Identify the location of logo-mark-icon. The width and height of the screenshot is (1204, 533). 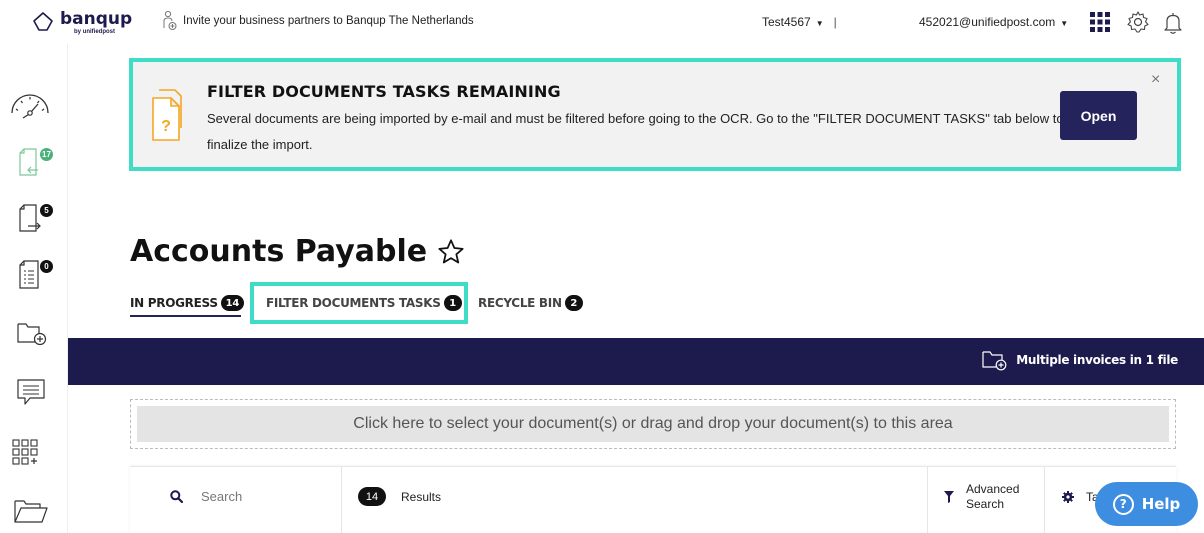
(43, 21).